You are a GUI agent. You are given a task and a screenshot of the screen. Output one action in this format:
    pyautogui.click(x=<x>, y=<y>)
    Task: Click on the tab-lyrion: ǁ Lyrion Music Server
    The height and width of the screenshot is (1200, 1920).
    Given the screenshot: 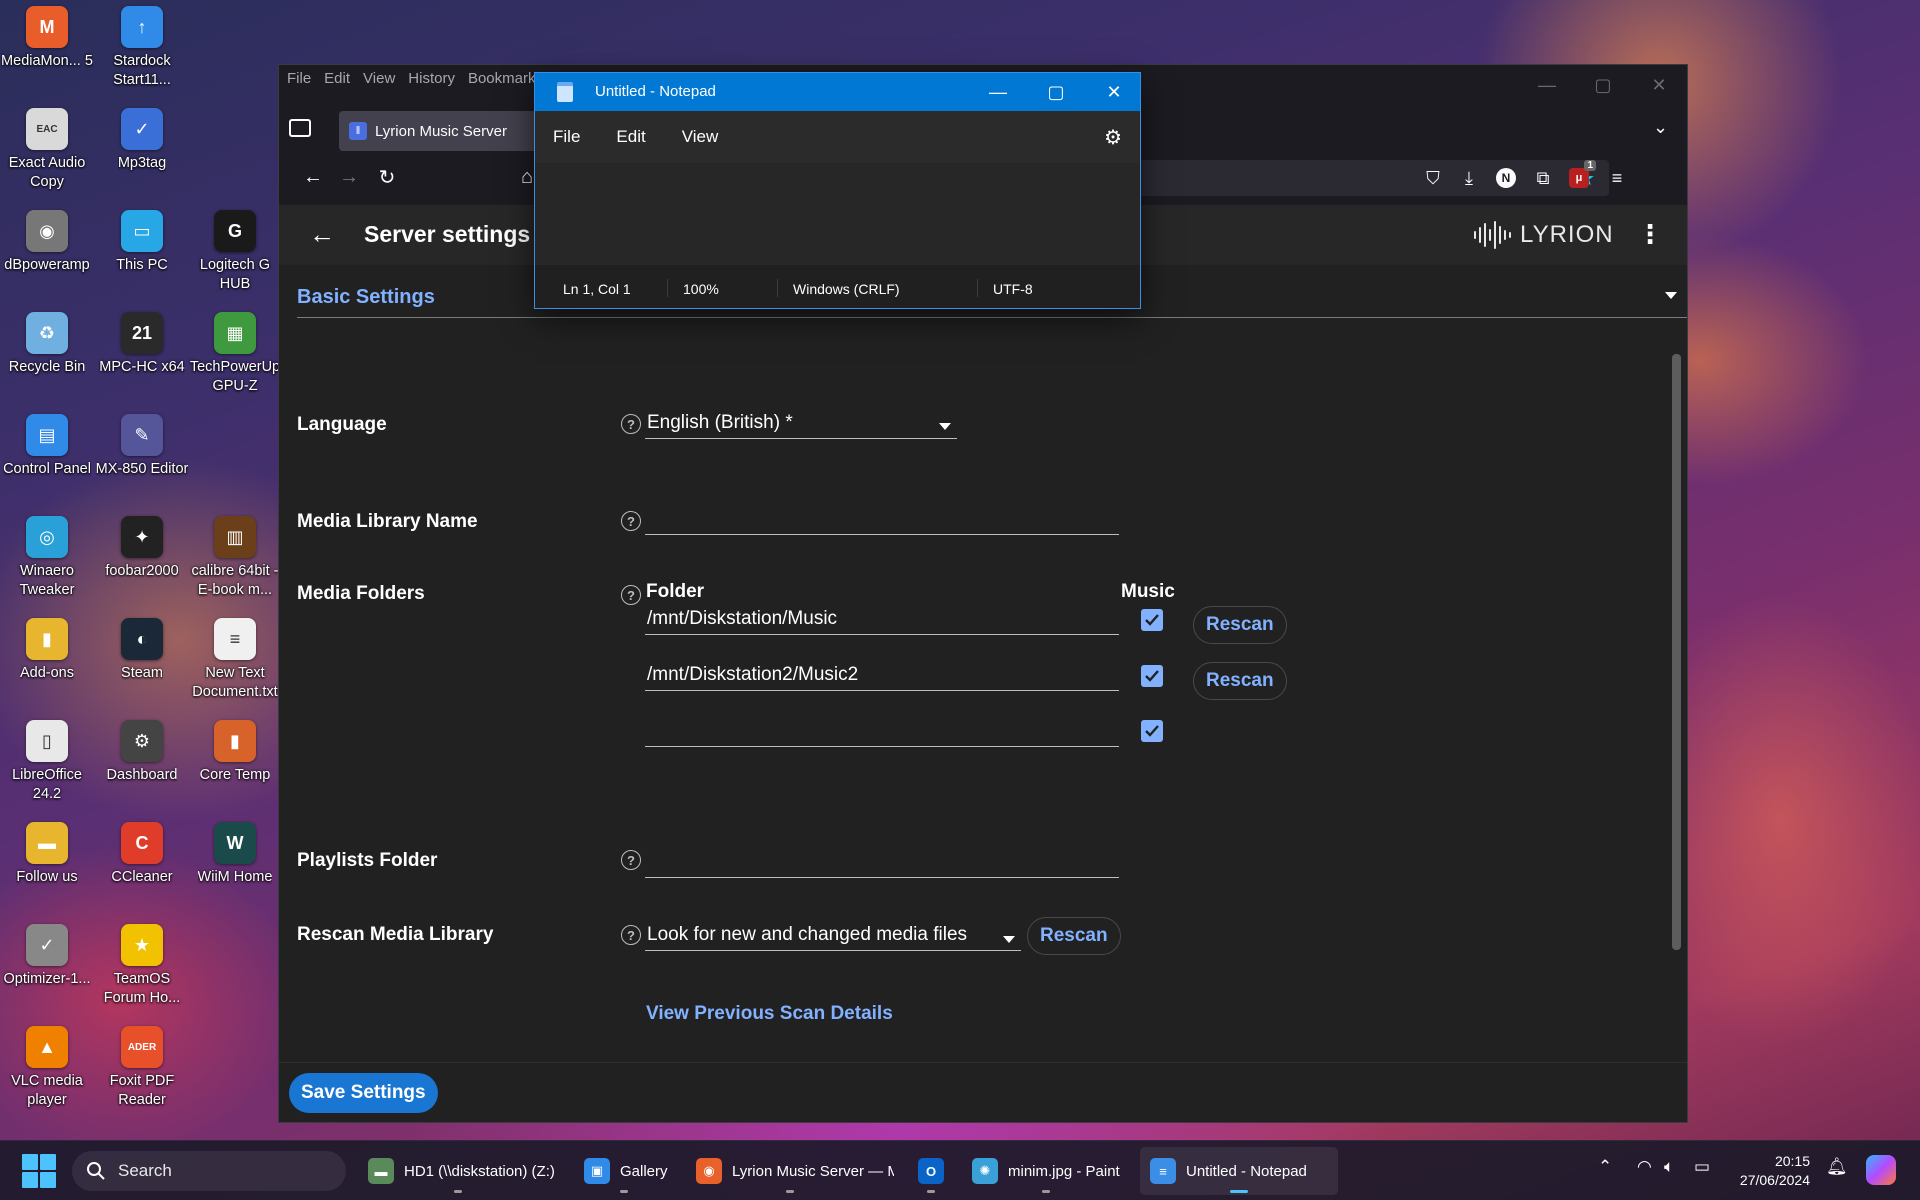 What is the action you would take?
    pyautogui.click(x=444, y=131)
    